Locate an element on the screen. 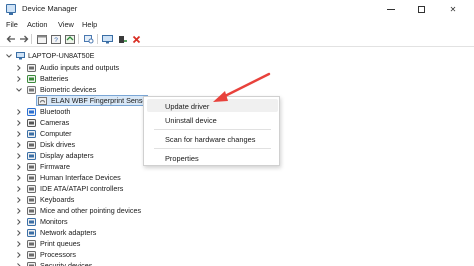 Image resolution: width=474 pixels, height=266 pixels. menu-view: View is located at coordinates (66, 24).